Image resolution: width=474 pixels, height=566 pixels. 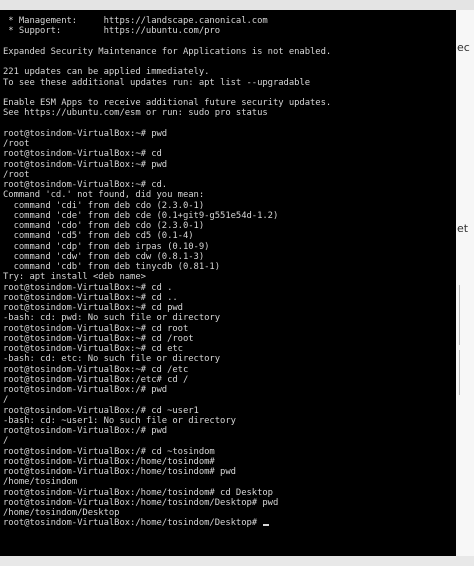 I want to click on terminal-line: root@tosindom-VirtualBox:/etc# cd /, so click(x=229, y=380).